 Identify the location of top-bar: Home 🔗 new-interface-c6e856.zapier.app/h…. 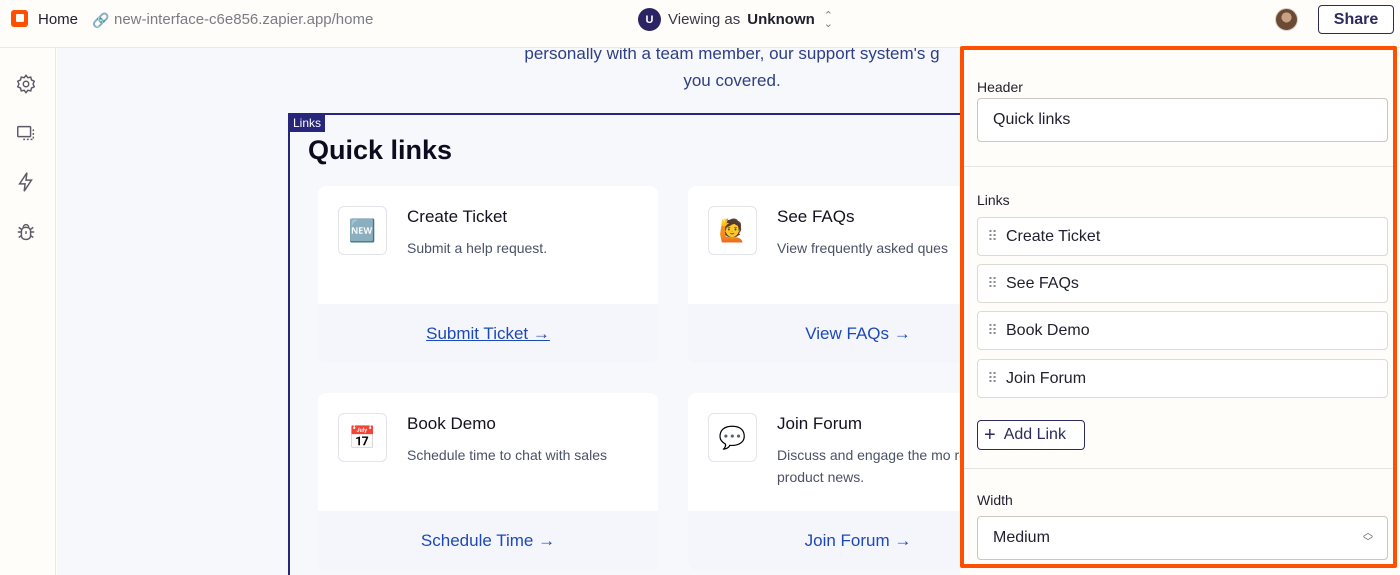
(700, 24).